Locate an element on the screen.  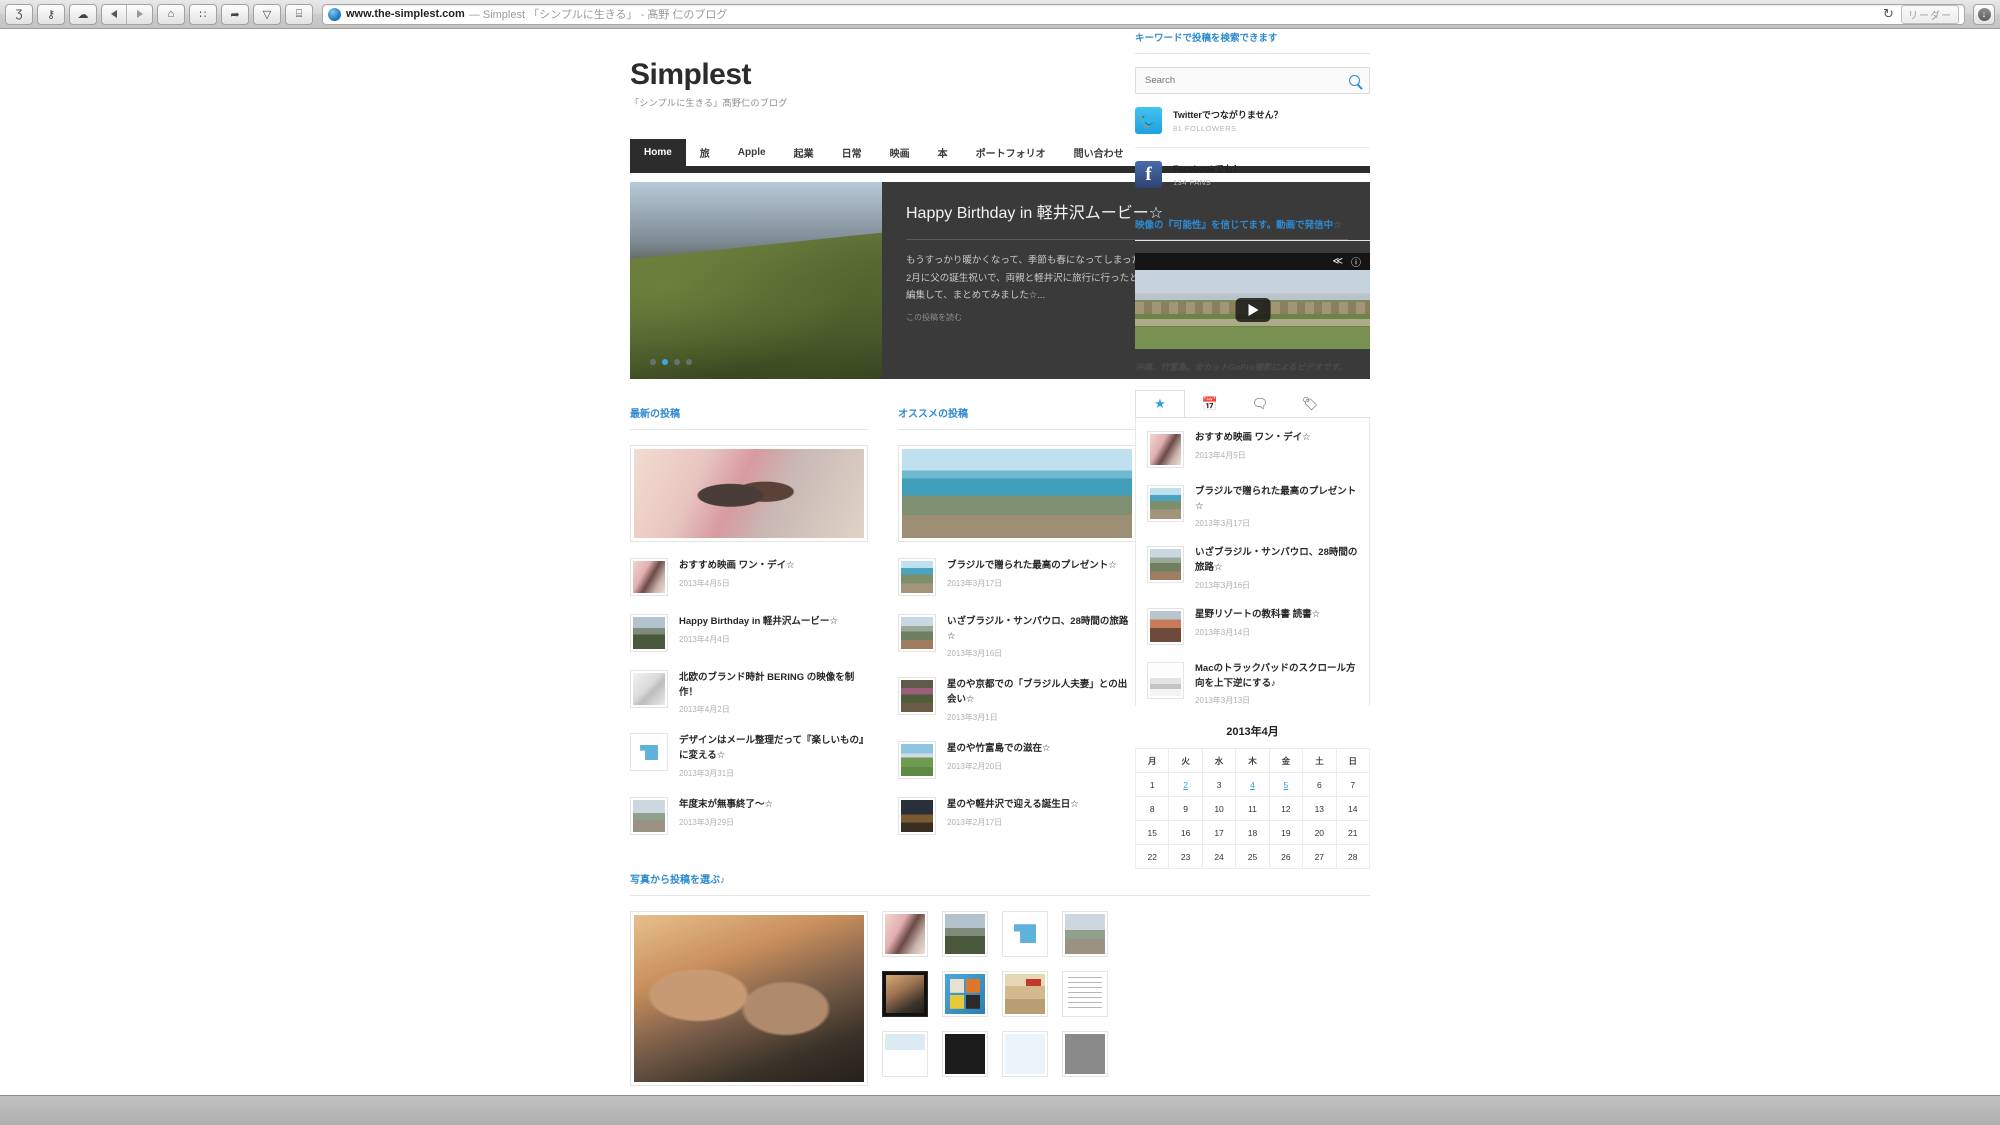
calendar-day-cell: 4 is located at coordinates (1252, 785).